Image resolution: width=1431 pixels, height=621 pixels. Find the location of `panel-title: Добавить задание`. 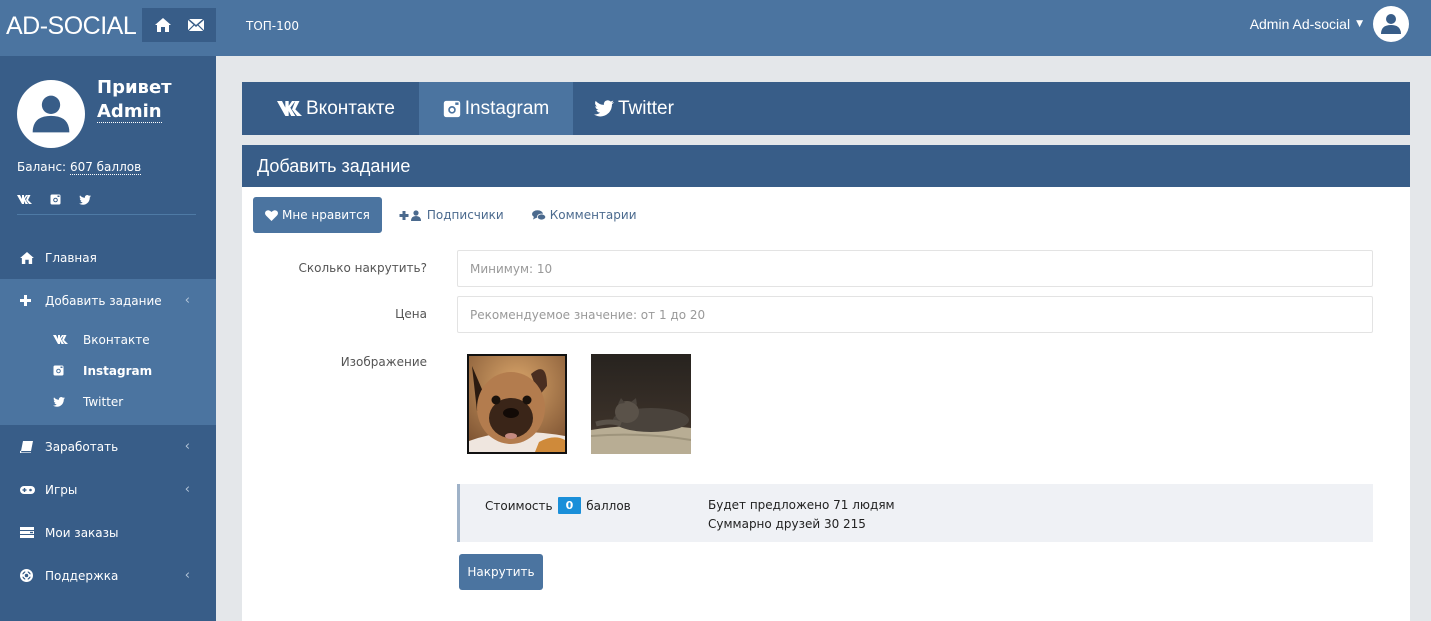

panel-title: Добавить задание is located at coordinates (826, 166).